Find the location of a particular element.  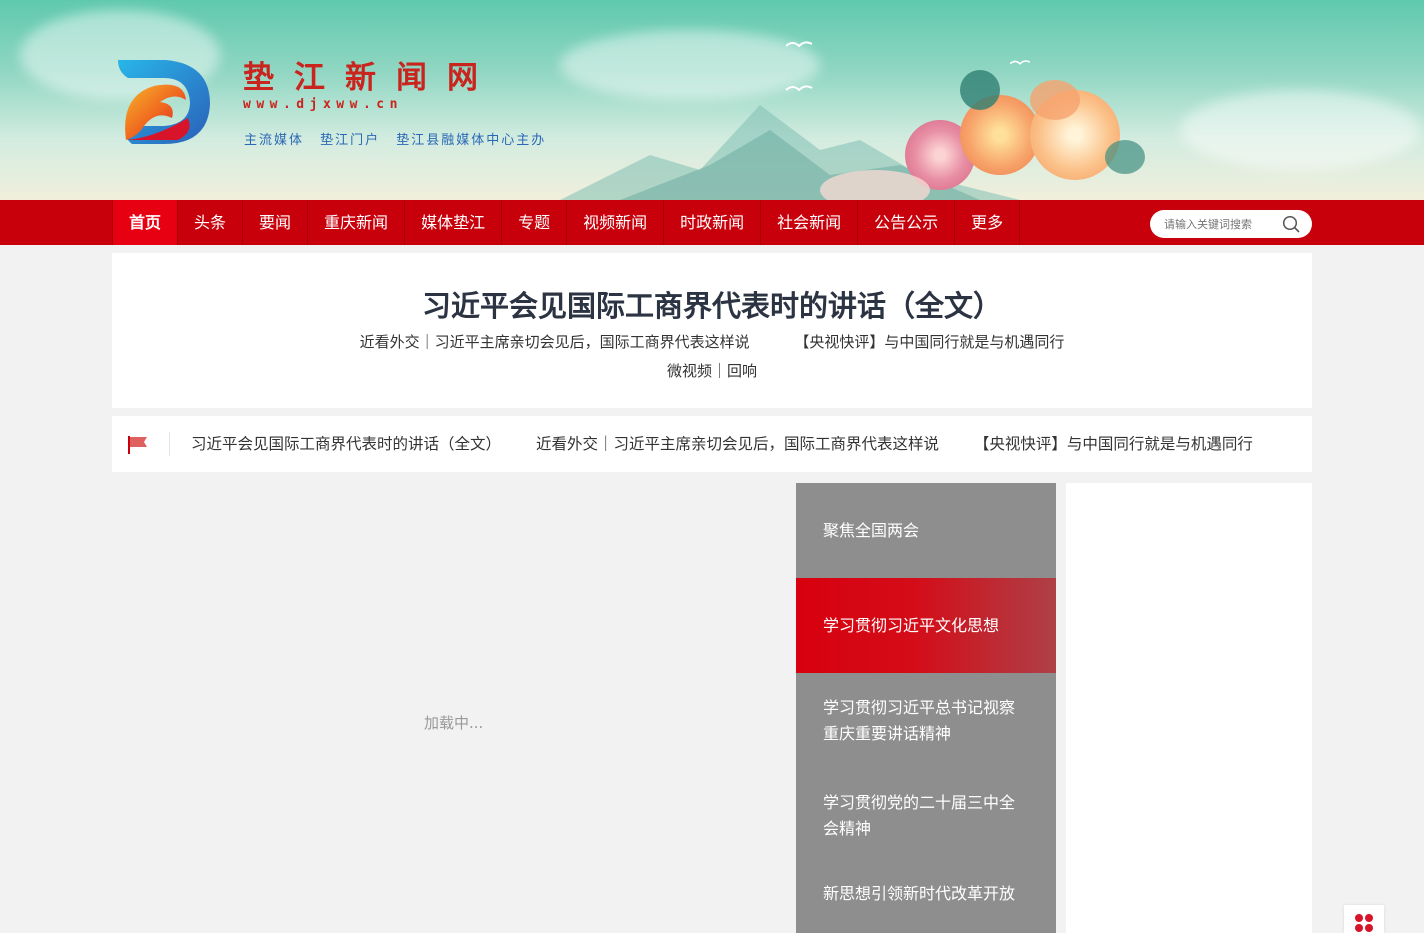

ticker-item: 习近平会见国际工商界代表时的讲话（全文） is located at coordinates (346, 444).